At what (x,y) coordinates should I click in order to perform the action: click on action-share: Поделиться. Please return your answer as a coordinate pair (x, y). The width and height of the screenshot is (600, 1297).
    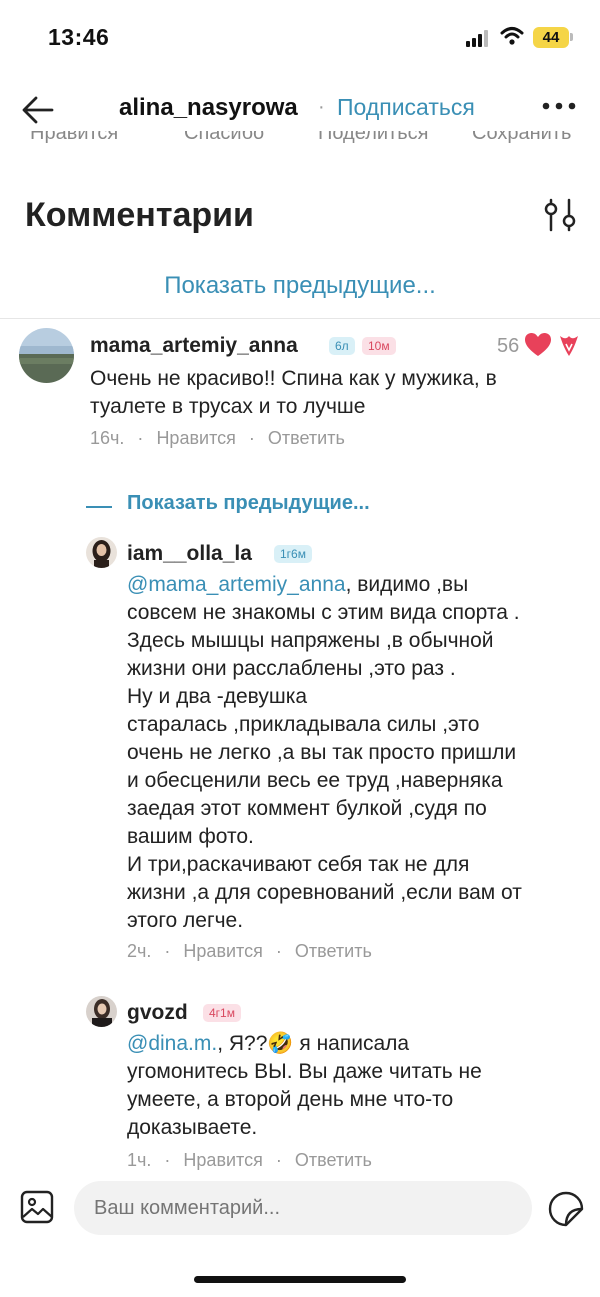
    Looking at the image, I should click on (373, 141).